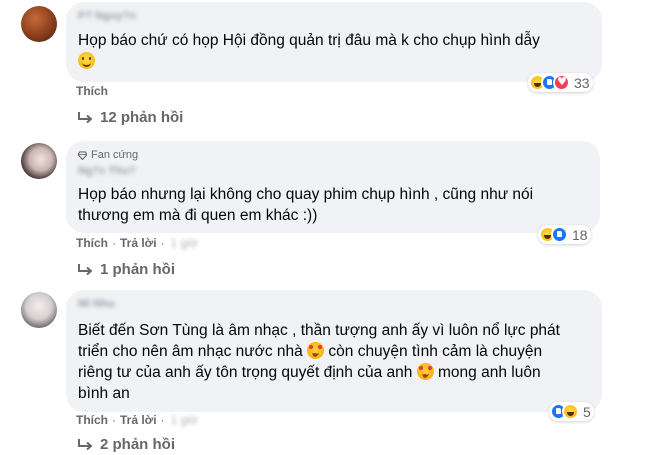 This screenshot has width=645, height=455. I want to click on reaction-summary: 5, so click(571, 411).